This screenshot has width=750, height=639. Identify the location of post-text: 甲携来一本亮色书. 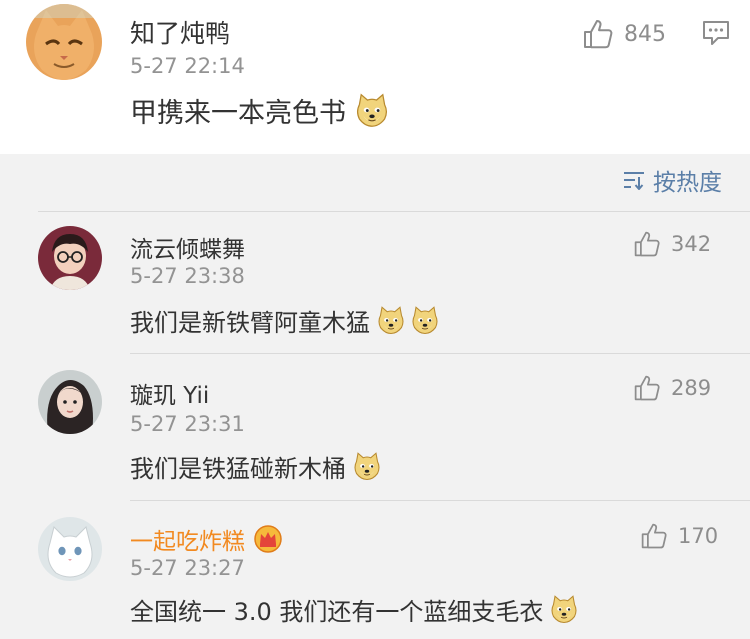
(260, 110).